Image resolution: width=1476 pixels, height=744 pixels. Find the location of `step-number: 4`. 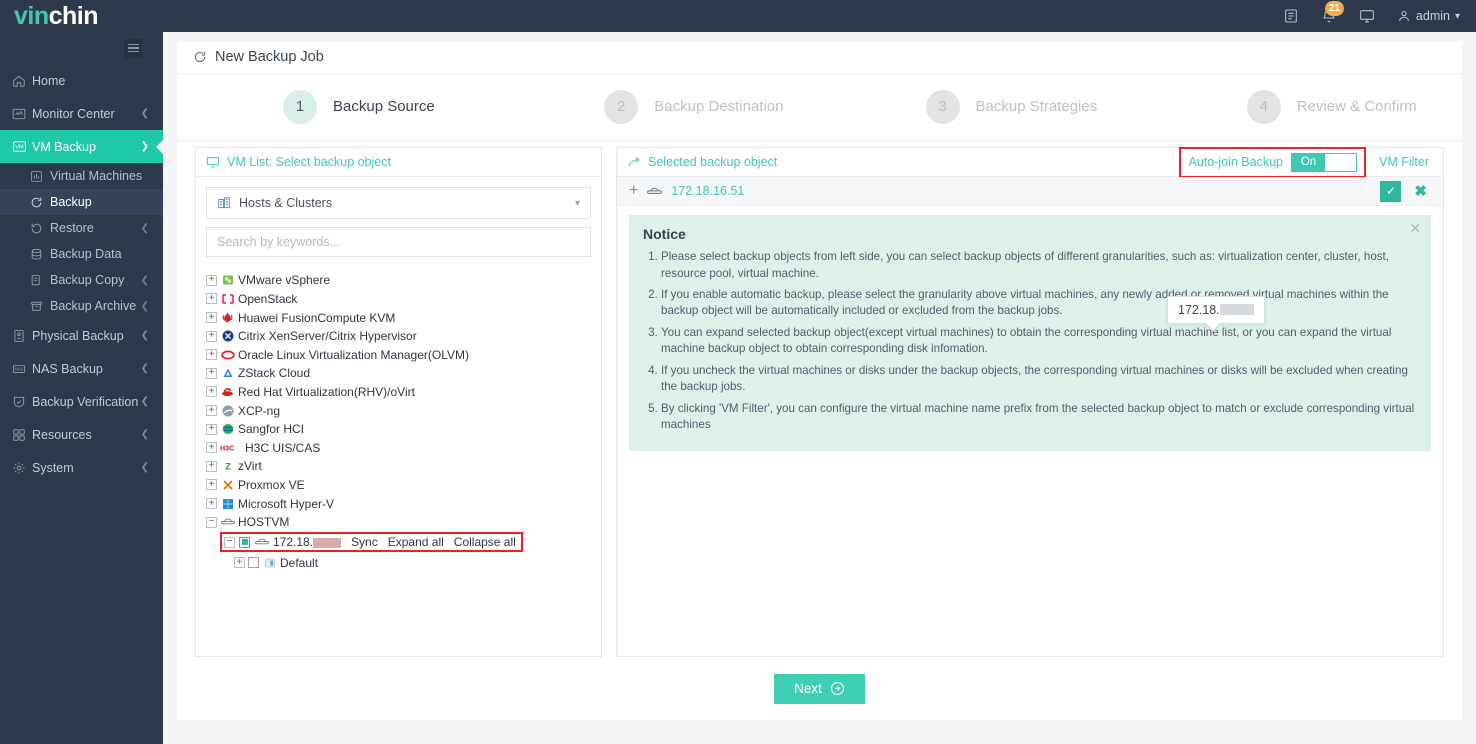

step-number: 4 is located at coordinates (1263, 106).